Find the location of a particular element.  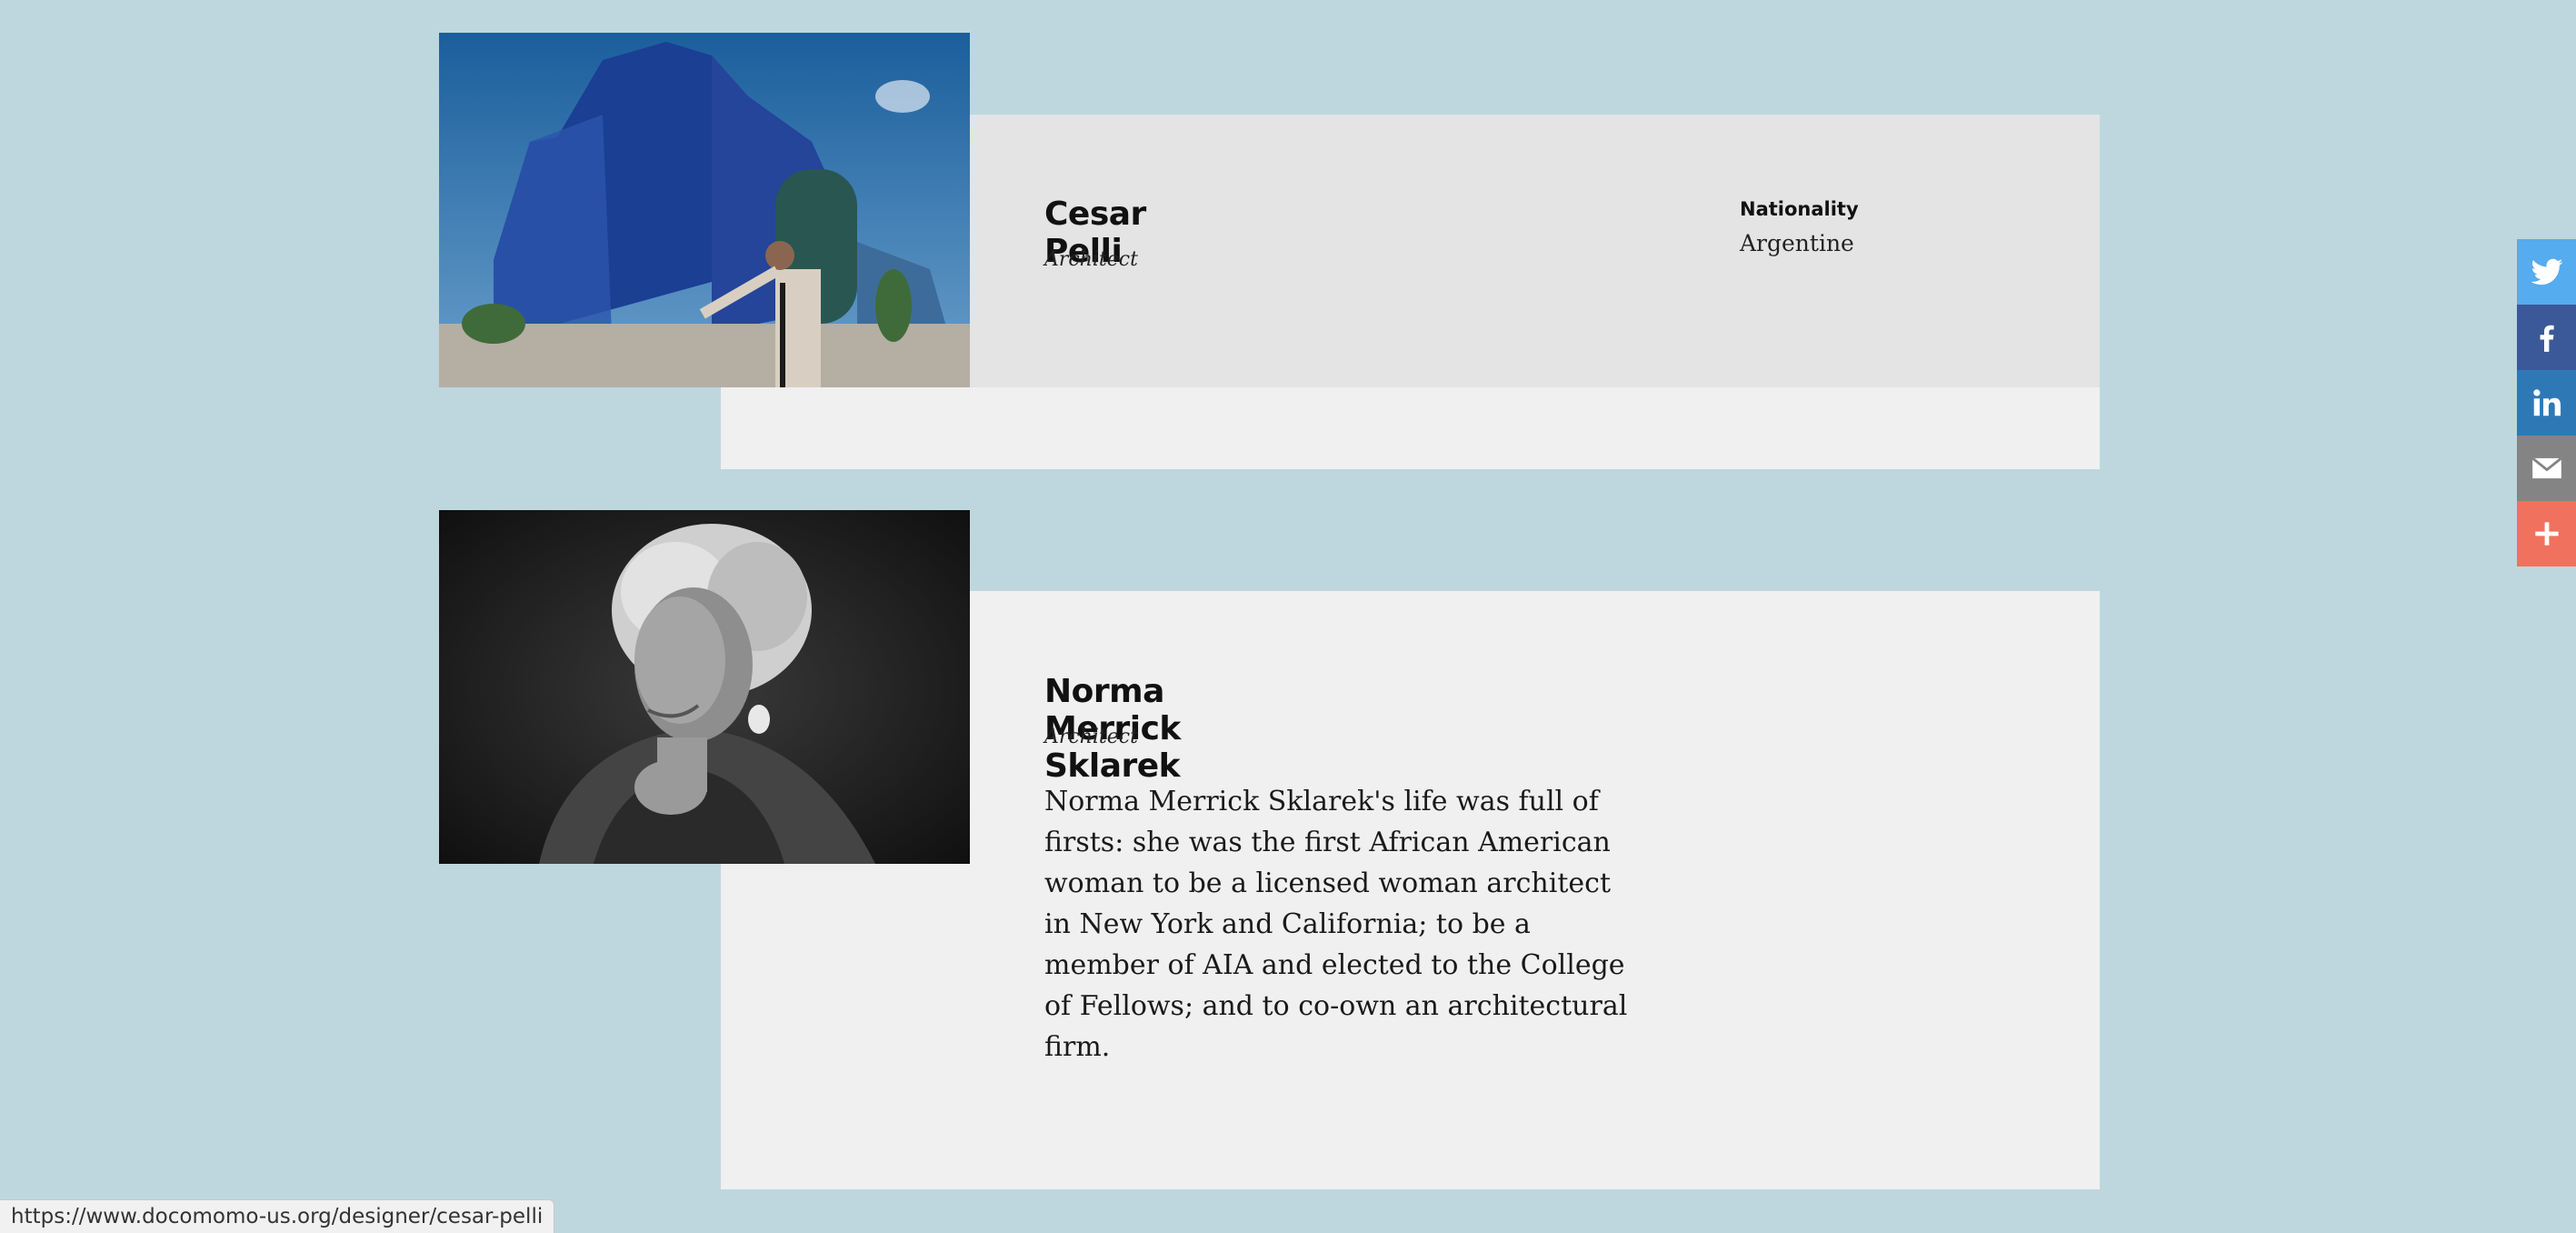

architect-building-photo is located at coordinates (705, 210).